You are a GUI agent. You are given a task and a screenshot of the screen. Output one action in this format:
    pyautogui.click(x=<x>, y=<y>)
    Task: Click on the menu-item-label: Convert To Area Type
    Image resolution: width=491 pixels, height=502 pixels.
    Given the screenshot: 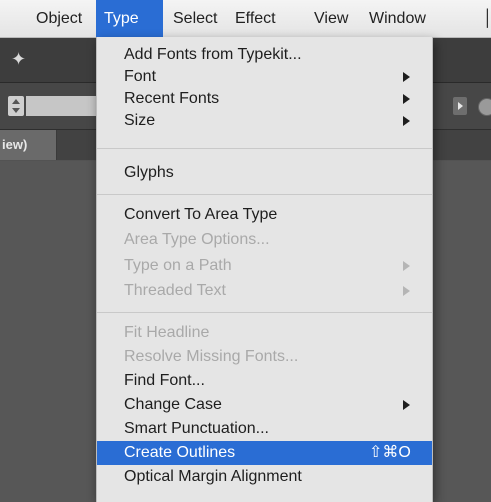 What is the action you would take?
    pyautogui.click(x=201, y=214)
    